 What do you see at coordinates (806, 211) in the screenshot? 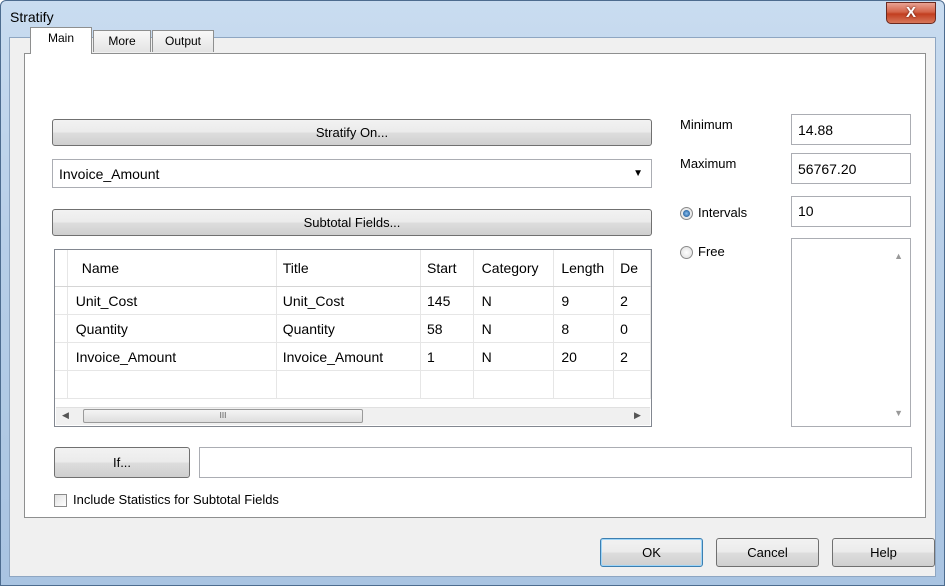
I see `intervals-value: 10` at bounding box center [806, 211].